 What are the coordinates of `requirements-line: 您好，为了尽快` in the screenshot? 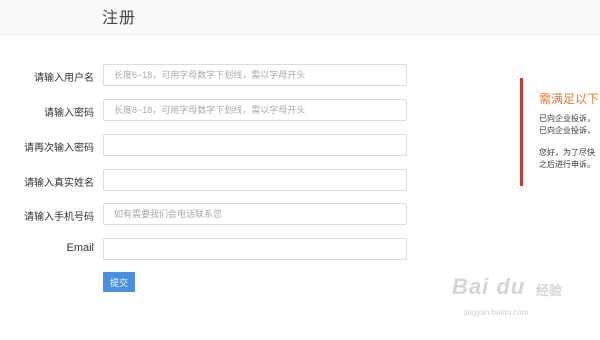 It's located at (567, 152).